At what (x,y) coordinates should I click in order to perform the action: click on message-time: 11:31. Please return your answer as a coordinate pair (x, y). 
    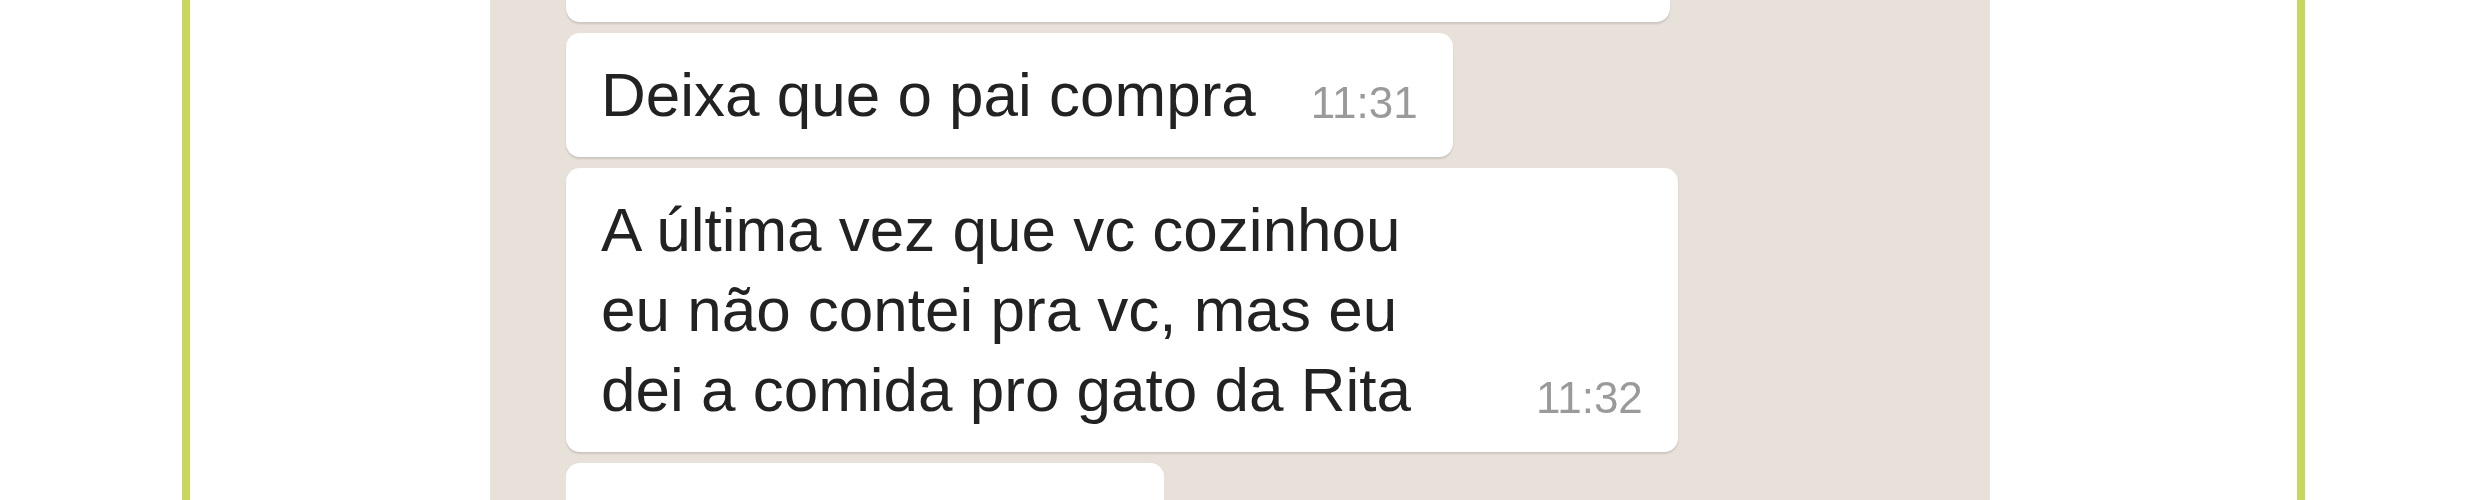
    Looking at the image, I should click on (1364, 103).